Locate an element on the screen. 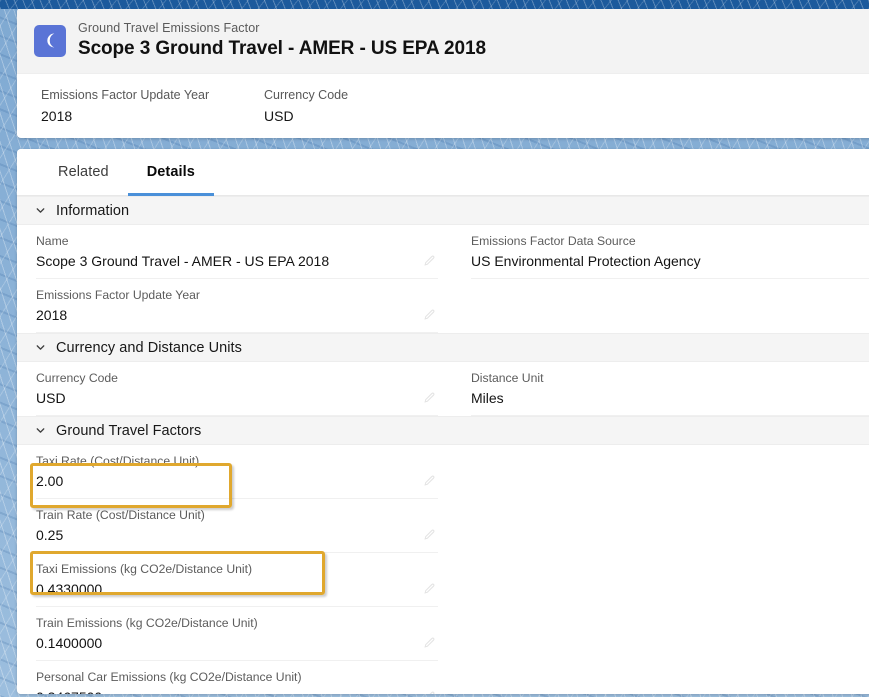  field-label: Currency Code is located at coordinates (77, 378).